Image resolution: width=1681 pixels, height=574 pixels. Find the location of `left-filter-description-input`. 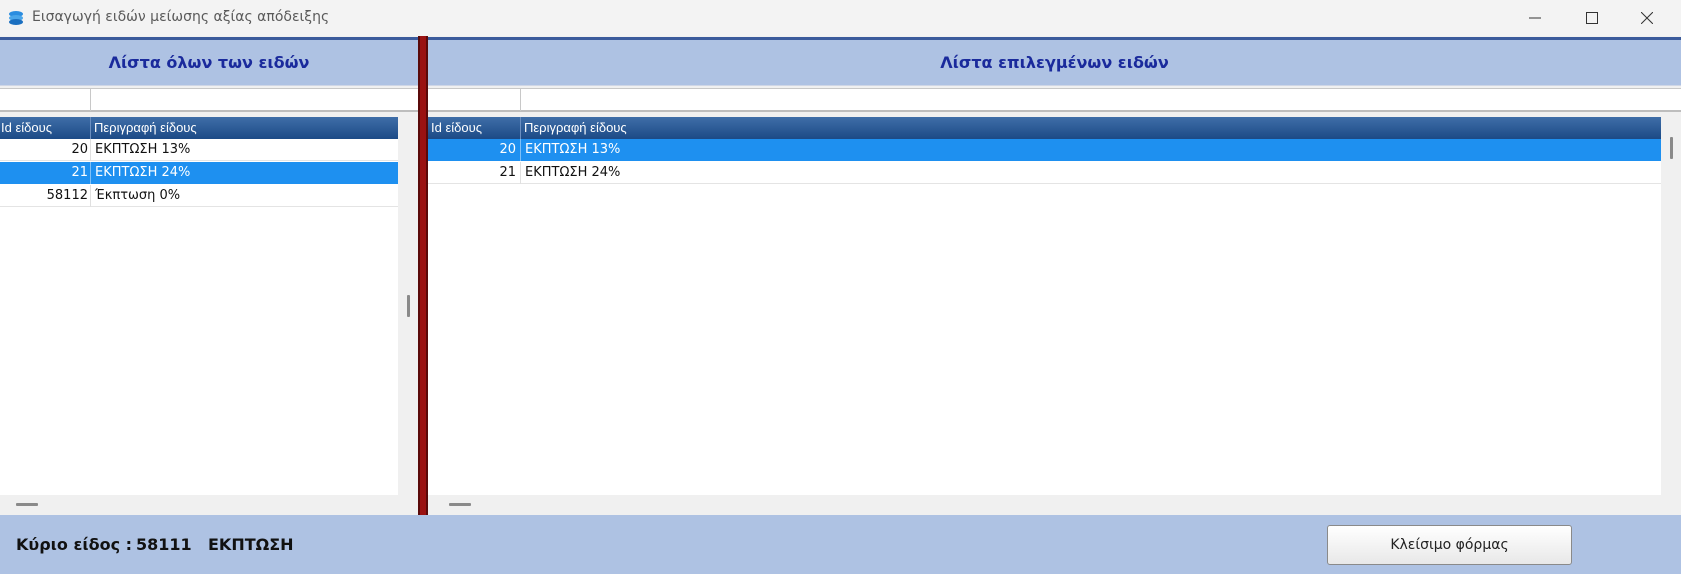

left-filter-description-input is located at coordinates (253, 100).